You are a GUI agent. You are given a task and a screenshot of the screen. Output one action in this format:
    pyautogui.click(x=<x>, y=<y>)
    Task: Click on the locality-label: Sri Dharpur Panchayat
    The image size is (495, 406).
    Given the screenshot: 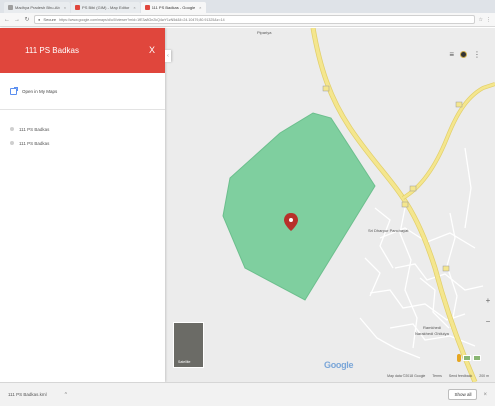 What is the action you would take?
    pyautogui.click(x=388, y=230)
    